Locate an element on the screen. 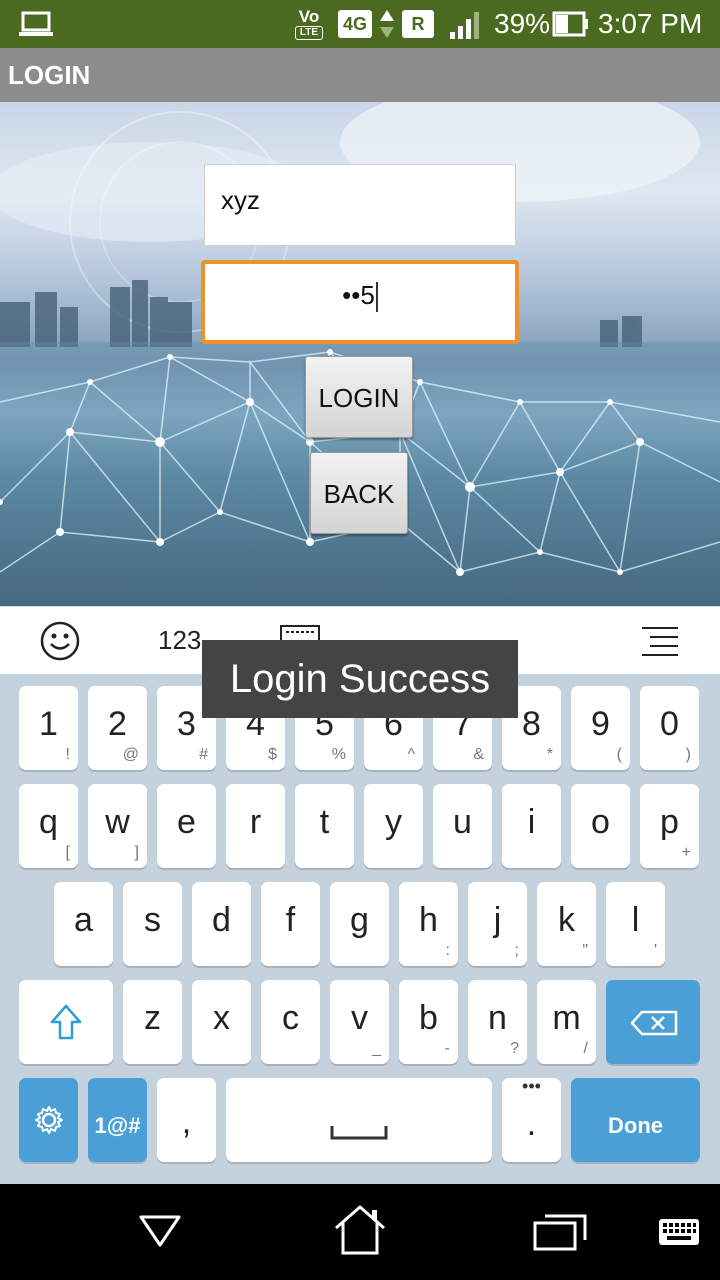 The image size is (720, 1280). key-a: a is located at coordinates (83, 924).